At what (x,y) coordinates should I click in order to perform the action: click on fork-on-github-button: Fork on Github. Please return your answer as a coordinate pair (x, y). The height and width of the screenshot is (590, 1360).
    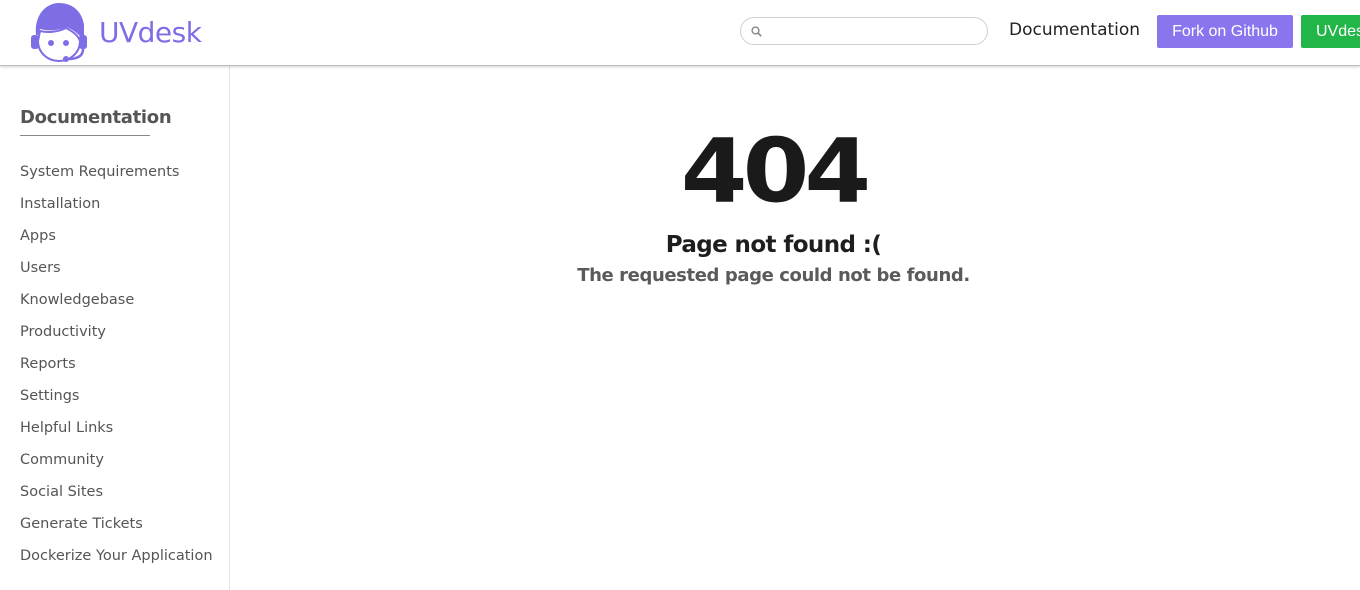
    Looking at the image, I should click on (1225, 31).